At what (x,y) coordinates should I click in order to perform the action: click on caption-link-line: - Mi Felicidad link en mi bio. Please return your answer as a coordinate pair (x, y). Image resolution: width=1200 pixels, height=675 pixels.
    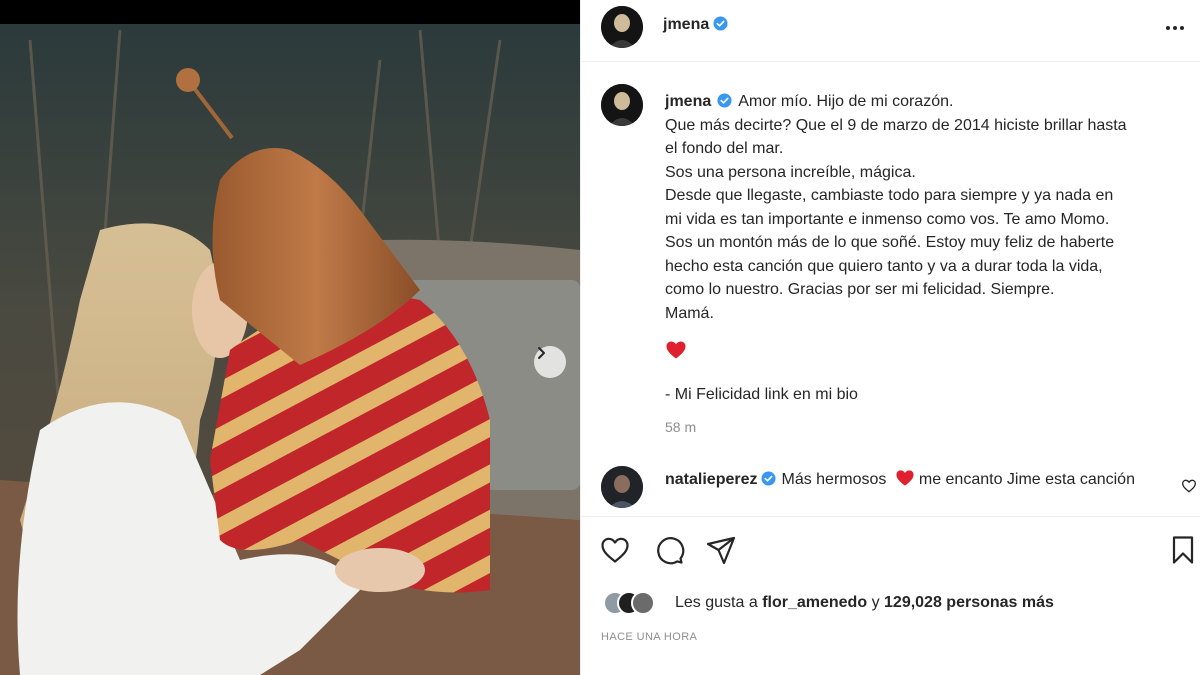
    Looking at the image, I should click on (761, 394).